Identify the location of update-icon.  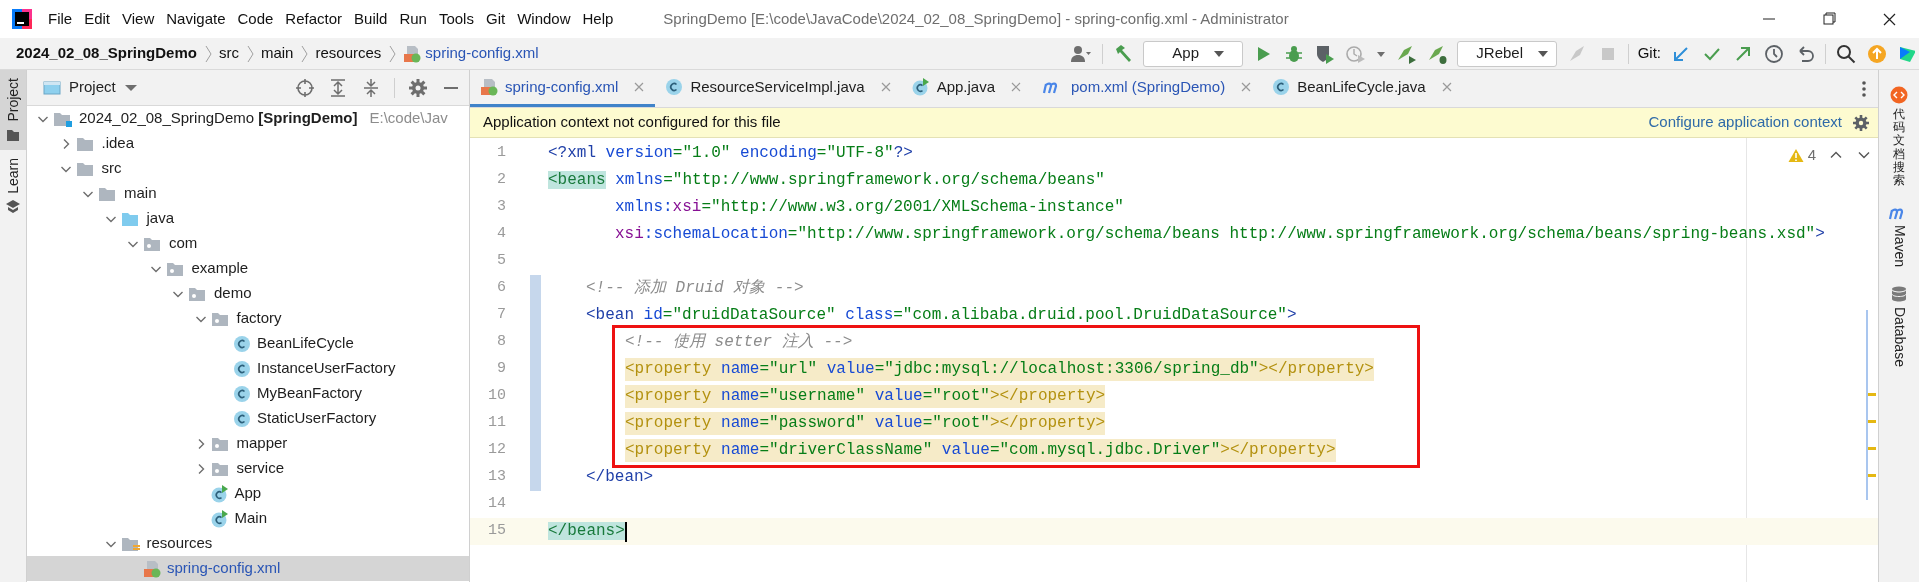
(1877, 53).